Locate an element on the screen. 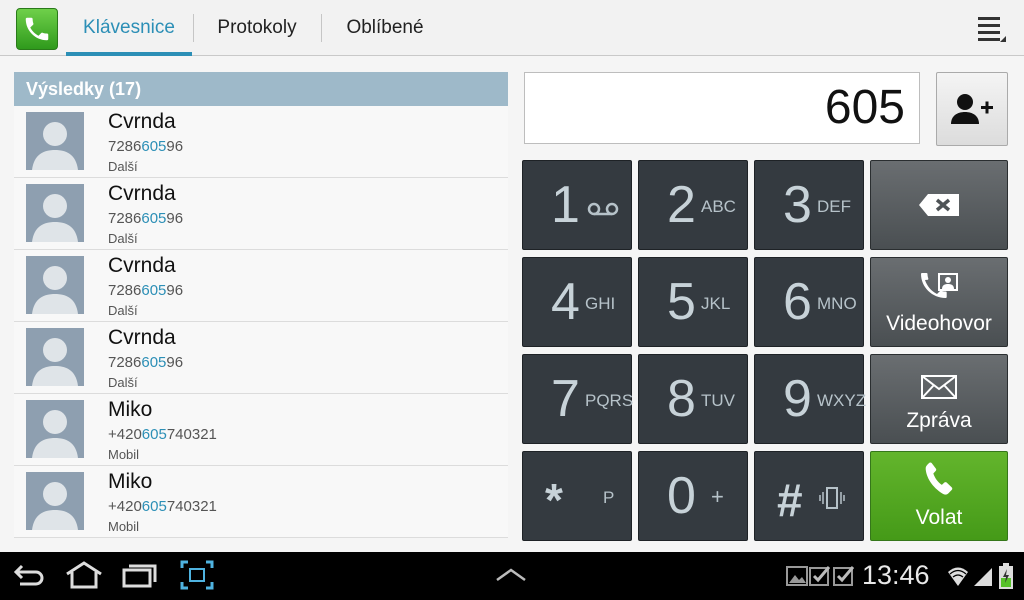  key-letters: TUV is located at coordinates (718, 400).